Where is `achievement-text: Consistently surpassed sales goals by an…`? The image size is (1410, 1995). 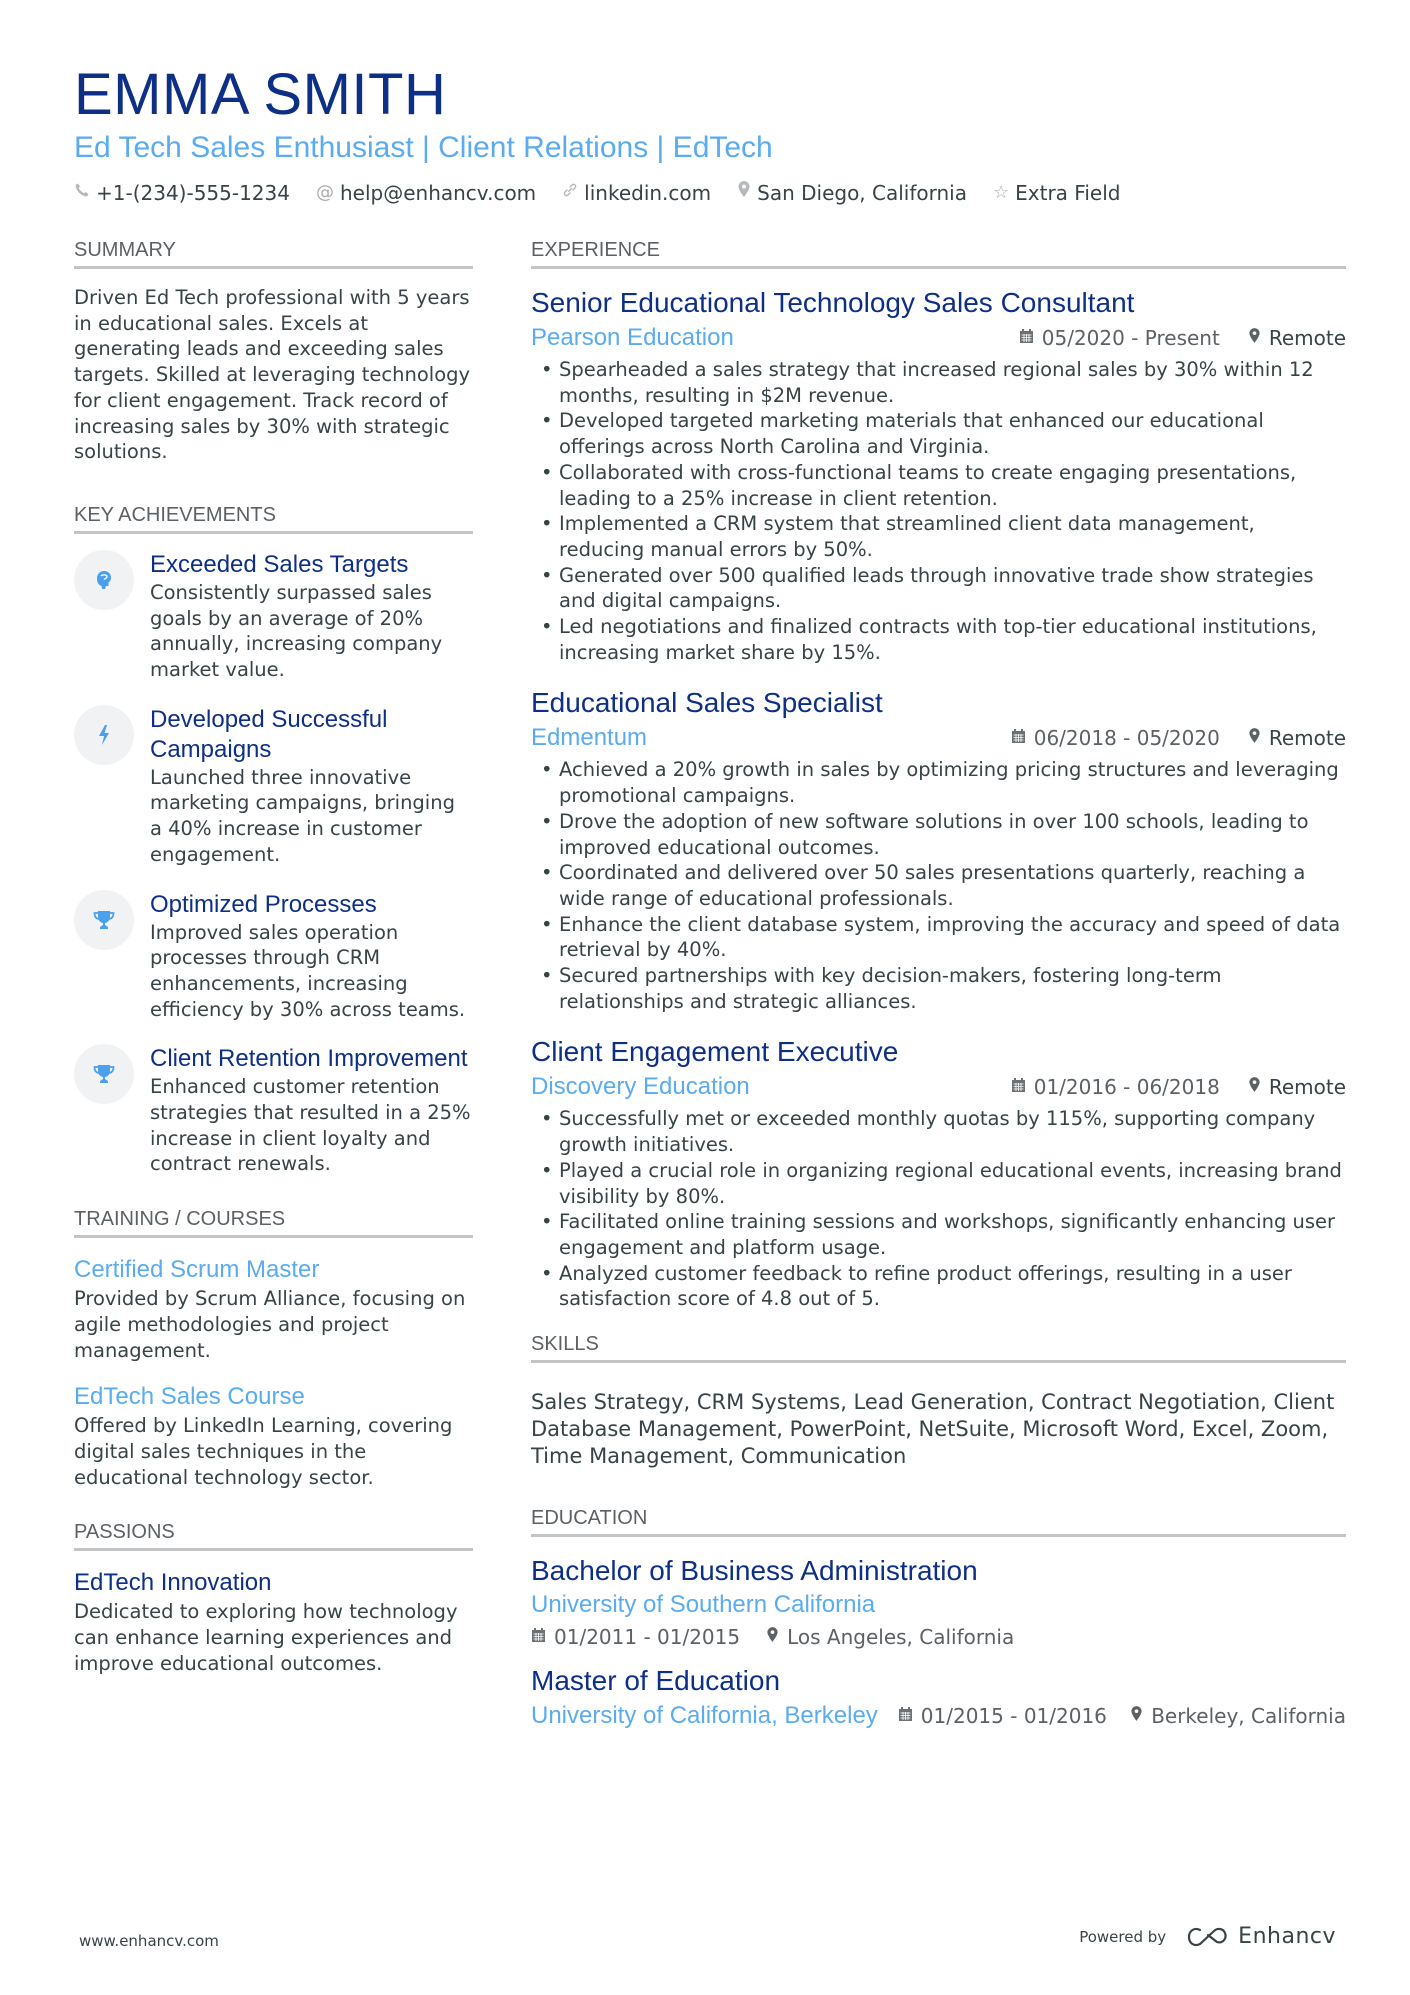
achievement-text: Consistently surpassed sales goals by an… is located at coordinates (296, 631).